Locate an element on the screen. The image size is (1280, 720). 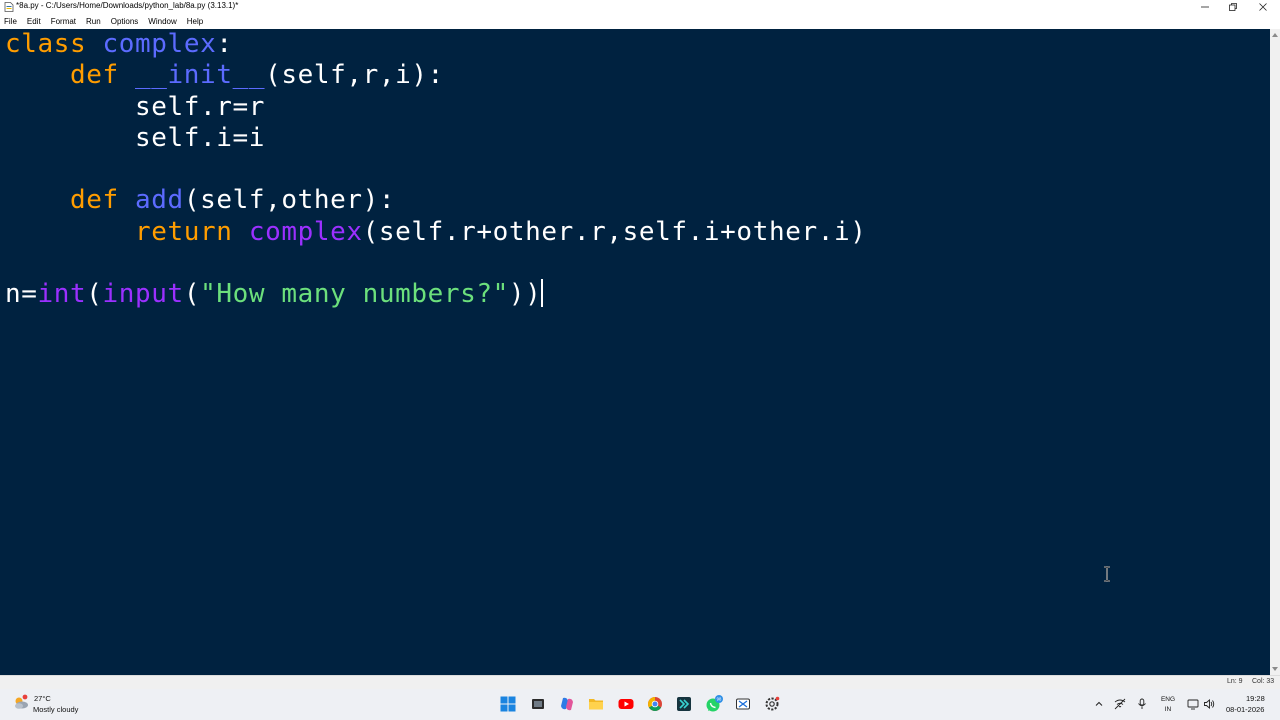
menu-window: Window is located at coordinates (162, 21).